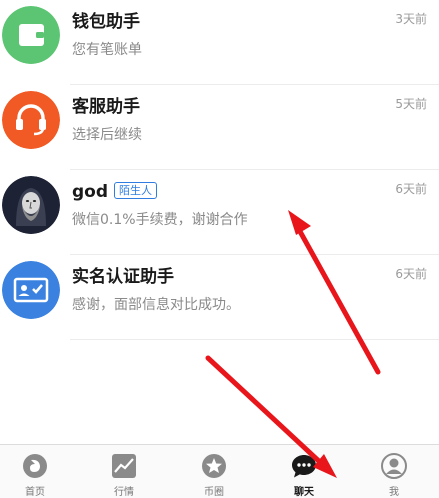 The height and width of the screenshot is (498, 439). What do you see at coordinates (156, 305) in the screenshot?
I see `chat-preview: 感谢，面部信息对比成功。` at bounding box center [156, 305].